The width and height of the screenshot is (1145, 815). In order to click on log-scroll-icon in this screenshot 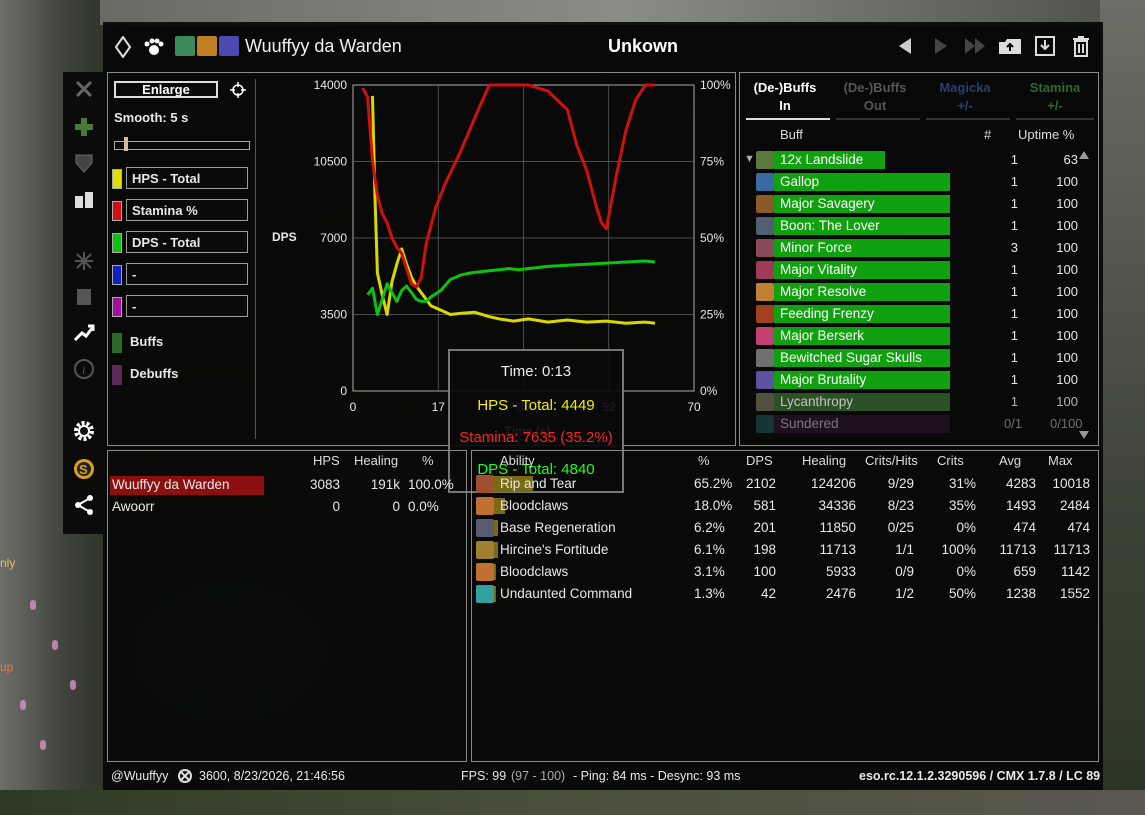, I will do `click(84, 297)`.